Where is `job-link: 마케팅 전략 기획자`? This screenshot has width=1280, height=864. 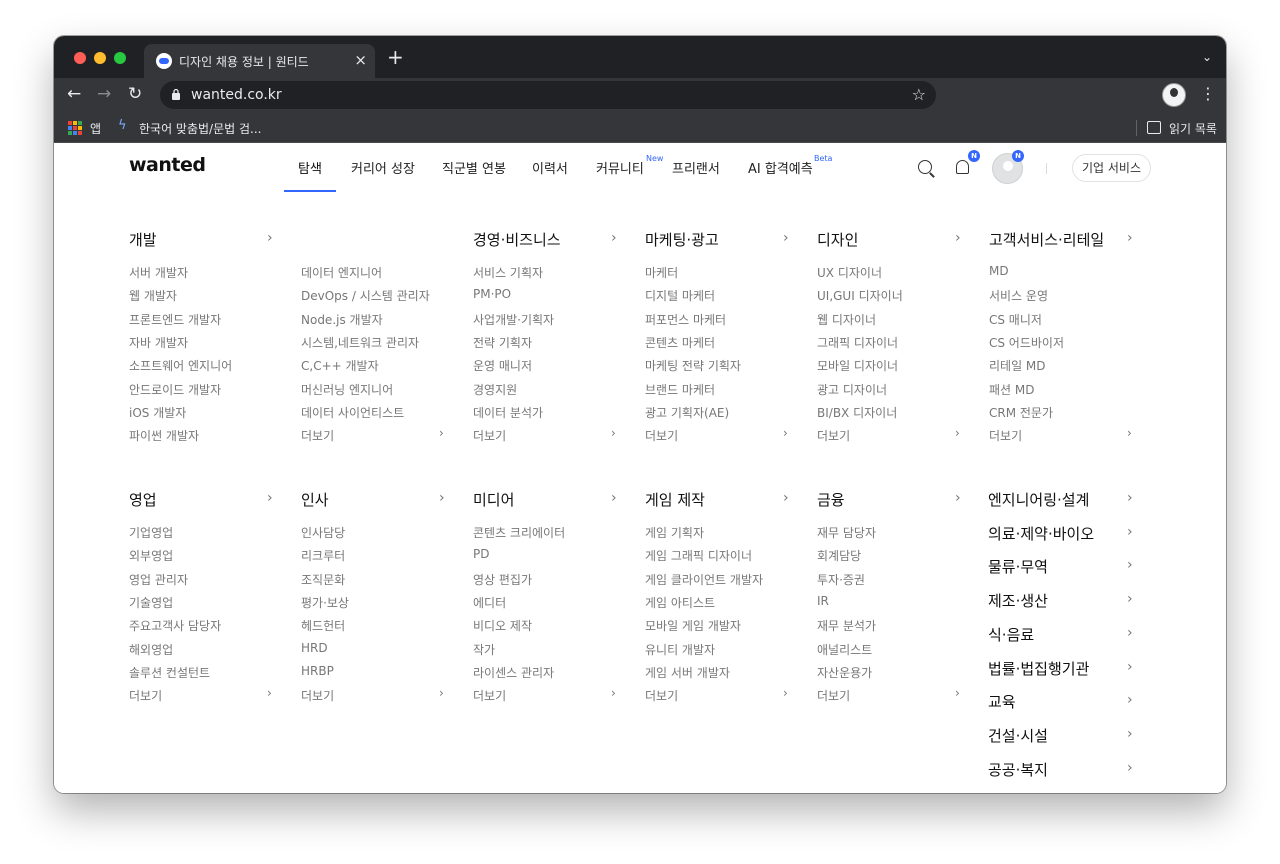 job-link: 마케팅 전략 기획자 is located at coordinates (693, 365).